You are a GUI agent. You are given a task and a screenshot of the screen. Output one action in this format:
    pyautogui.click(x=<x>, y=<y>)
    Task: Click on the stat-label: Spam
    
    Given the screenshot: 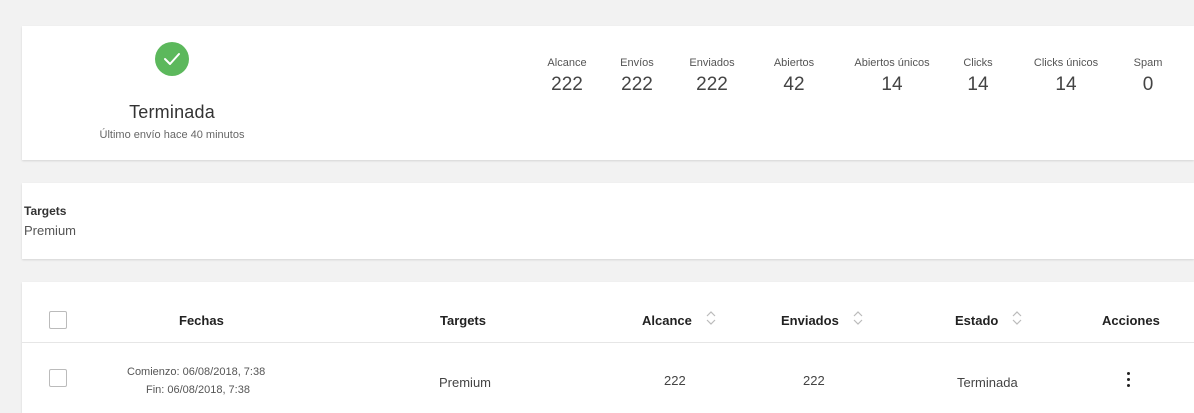 What is the action you would take?
    pyautogui.click(x=1148, y=63)
    